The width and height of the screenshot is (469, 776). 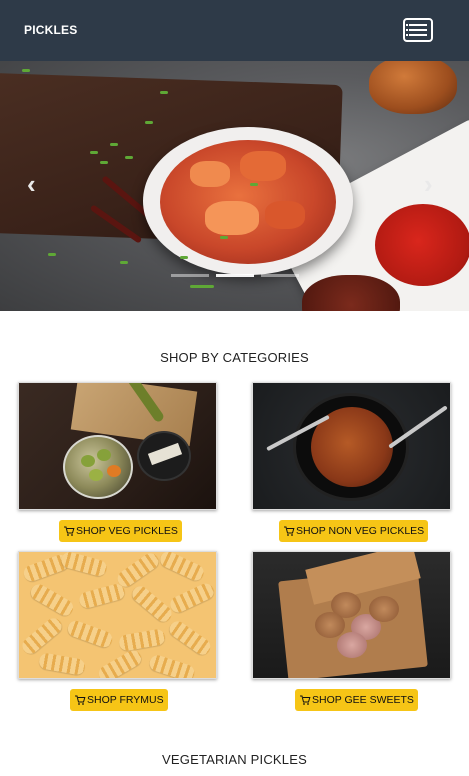 I want to click on carousel-next-icon: ›, so click(x=428, y=184).